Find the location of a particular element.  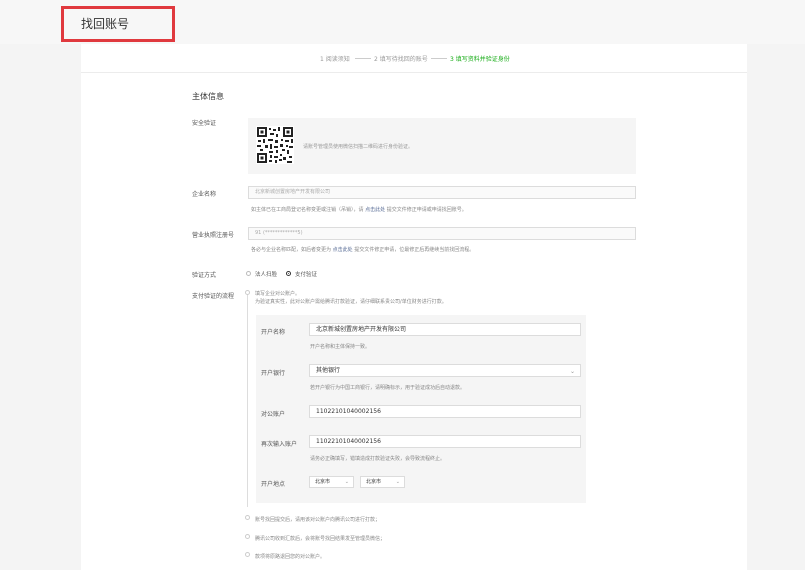

step3-text: 腾讯公司收到汇款后，会将账号找回结果发至管理员微信； is located at coordinates (320, 539).